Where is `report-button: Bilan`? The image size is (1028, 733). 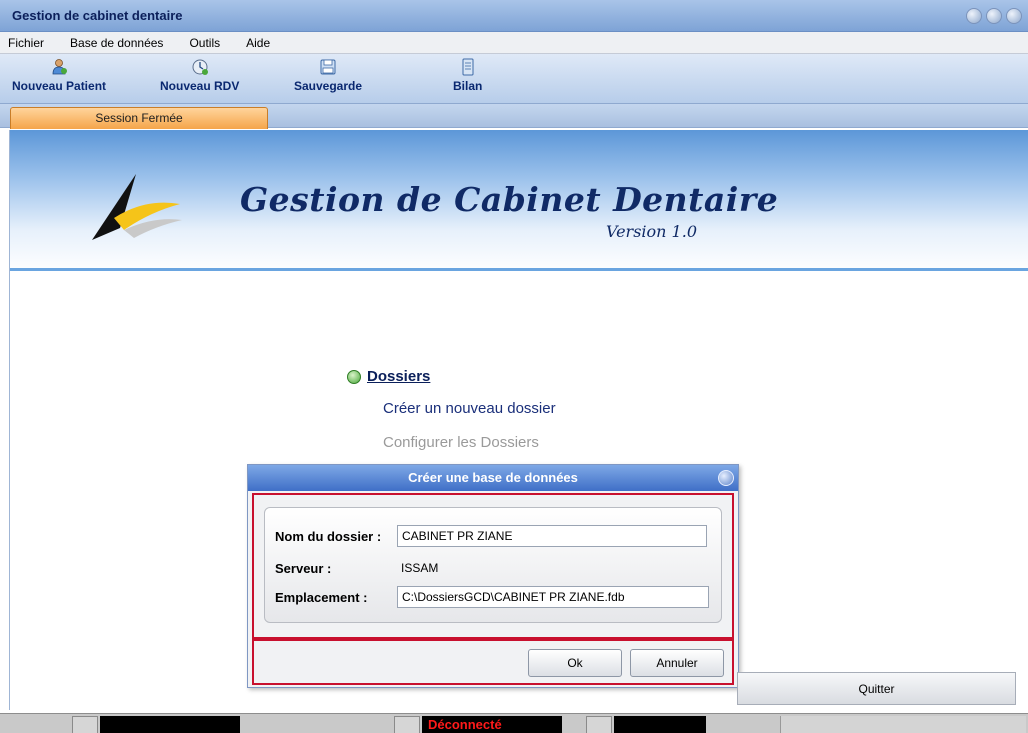 report-button: Bilan is located at coordinates (467, 75).